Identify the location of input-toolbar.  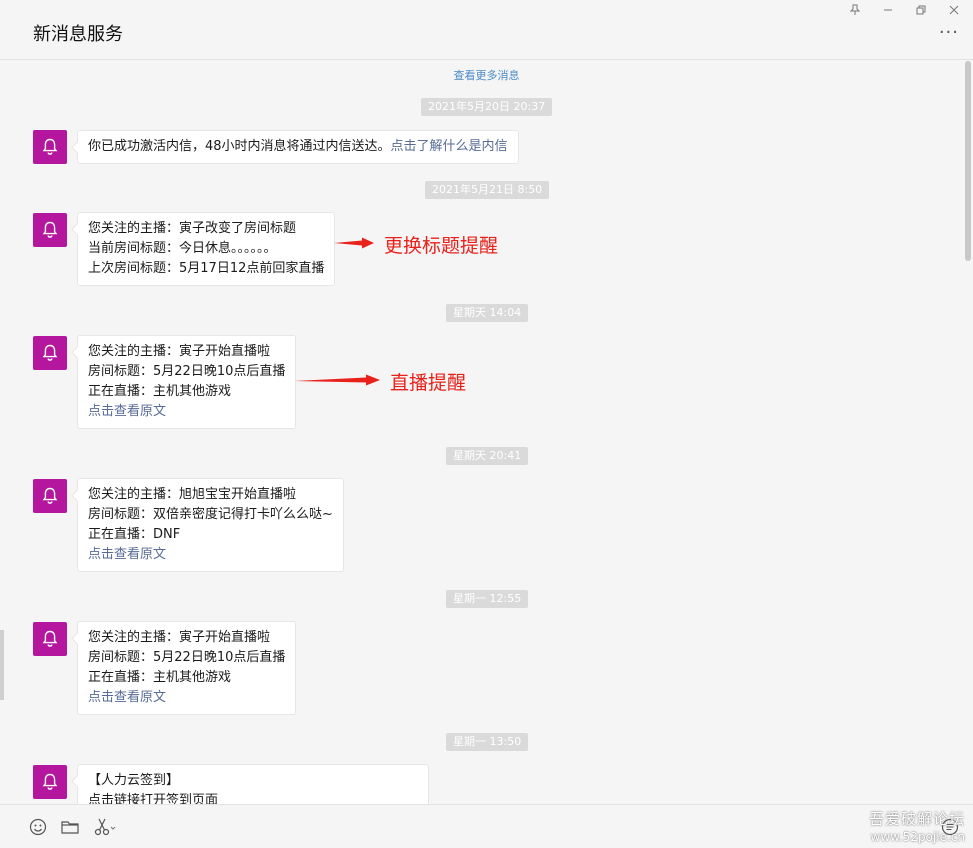
(486, 826).